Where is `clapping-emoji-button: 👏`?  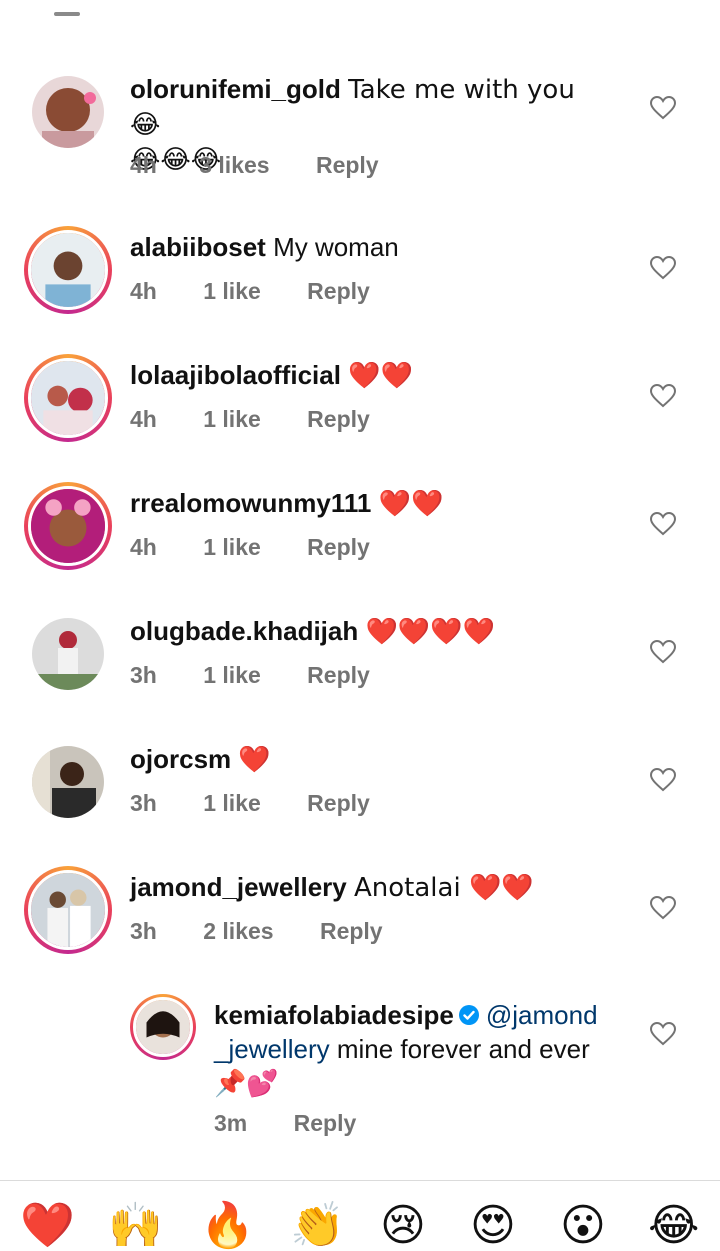 clapping-emoji-button: 👏 is located at coordinates (317, 1226).